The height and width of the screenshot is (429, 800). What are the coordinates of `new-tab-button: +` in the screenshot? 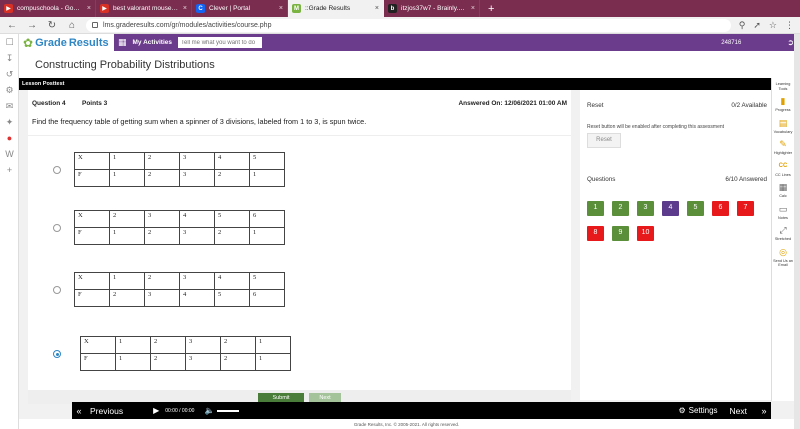 It's located at (491, 8).